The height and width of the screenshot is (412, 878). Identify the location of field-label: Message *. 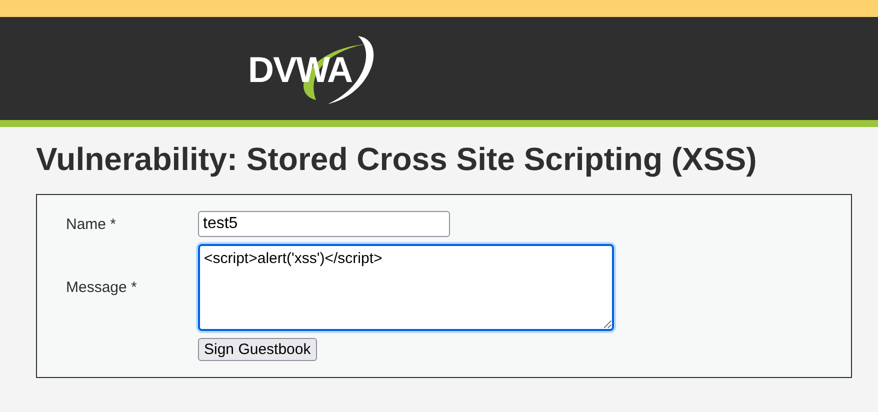
(102, 287).